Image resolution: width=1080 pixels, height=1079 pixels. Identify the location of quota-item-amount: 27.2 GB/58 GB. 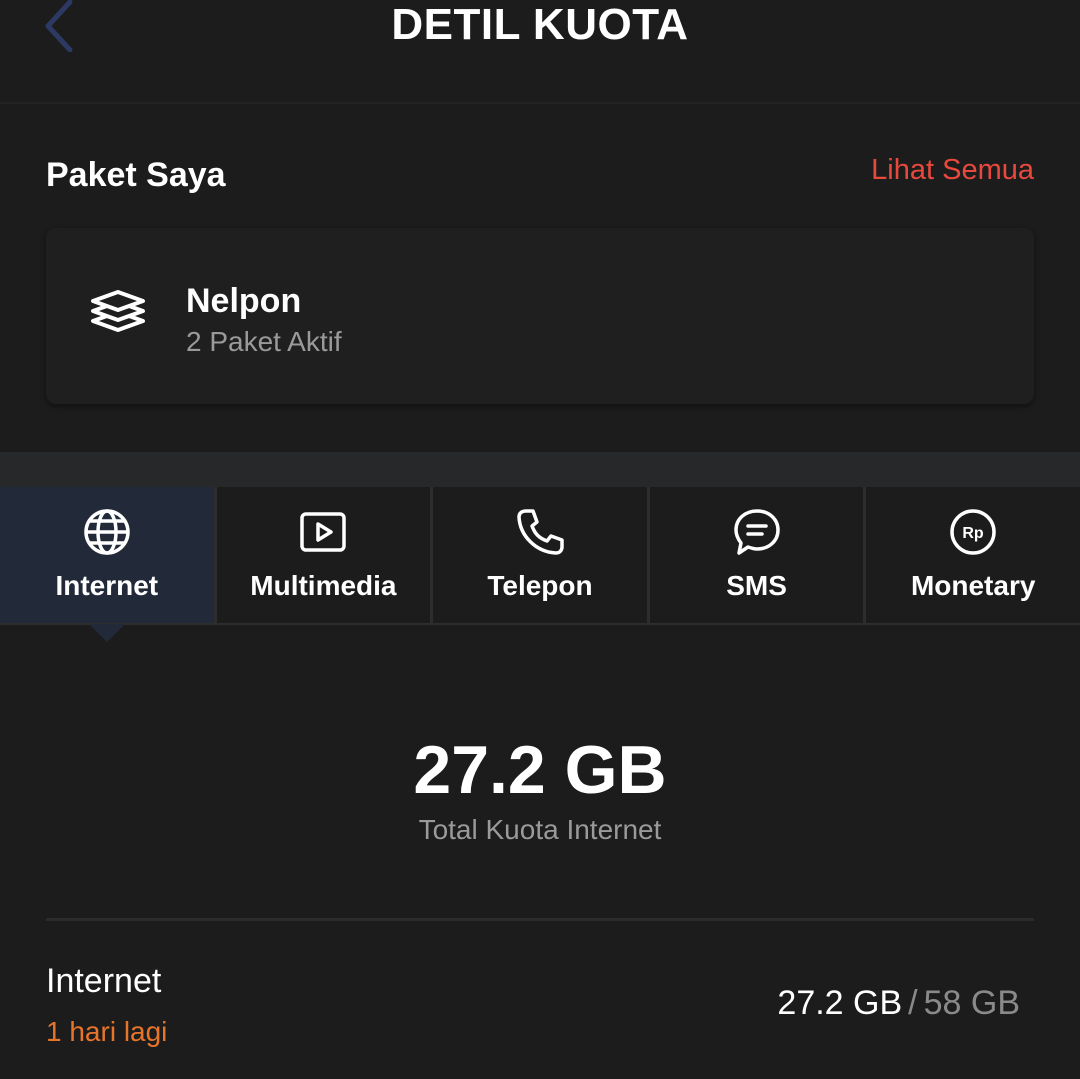
(898, 1003).